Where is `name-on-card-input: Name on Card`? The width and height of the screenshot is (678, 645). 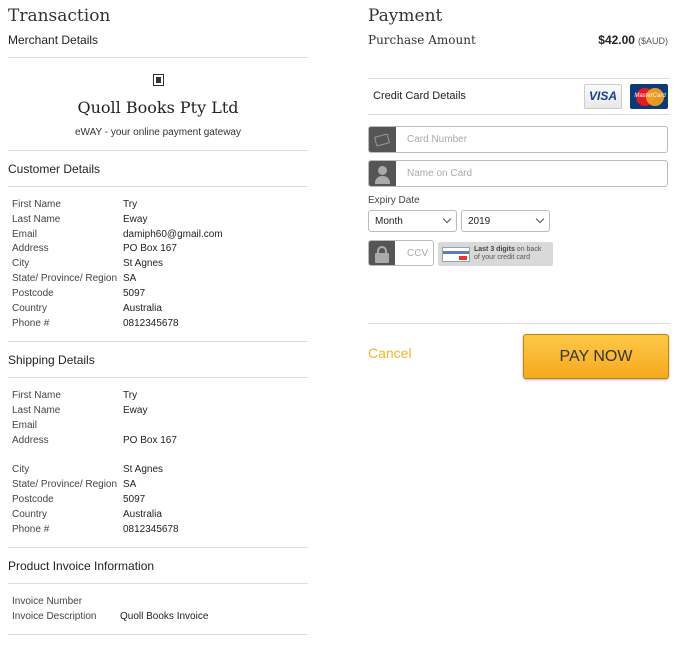
name-on-card-input: Name on Card is located at coordinates (518, 173).